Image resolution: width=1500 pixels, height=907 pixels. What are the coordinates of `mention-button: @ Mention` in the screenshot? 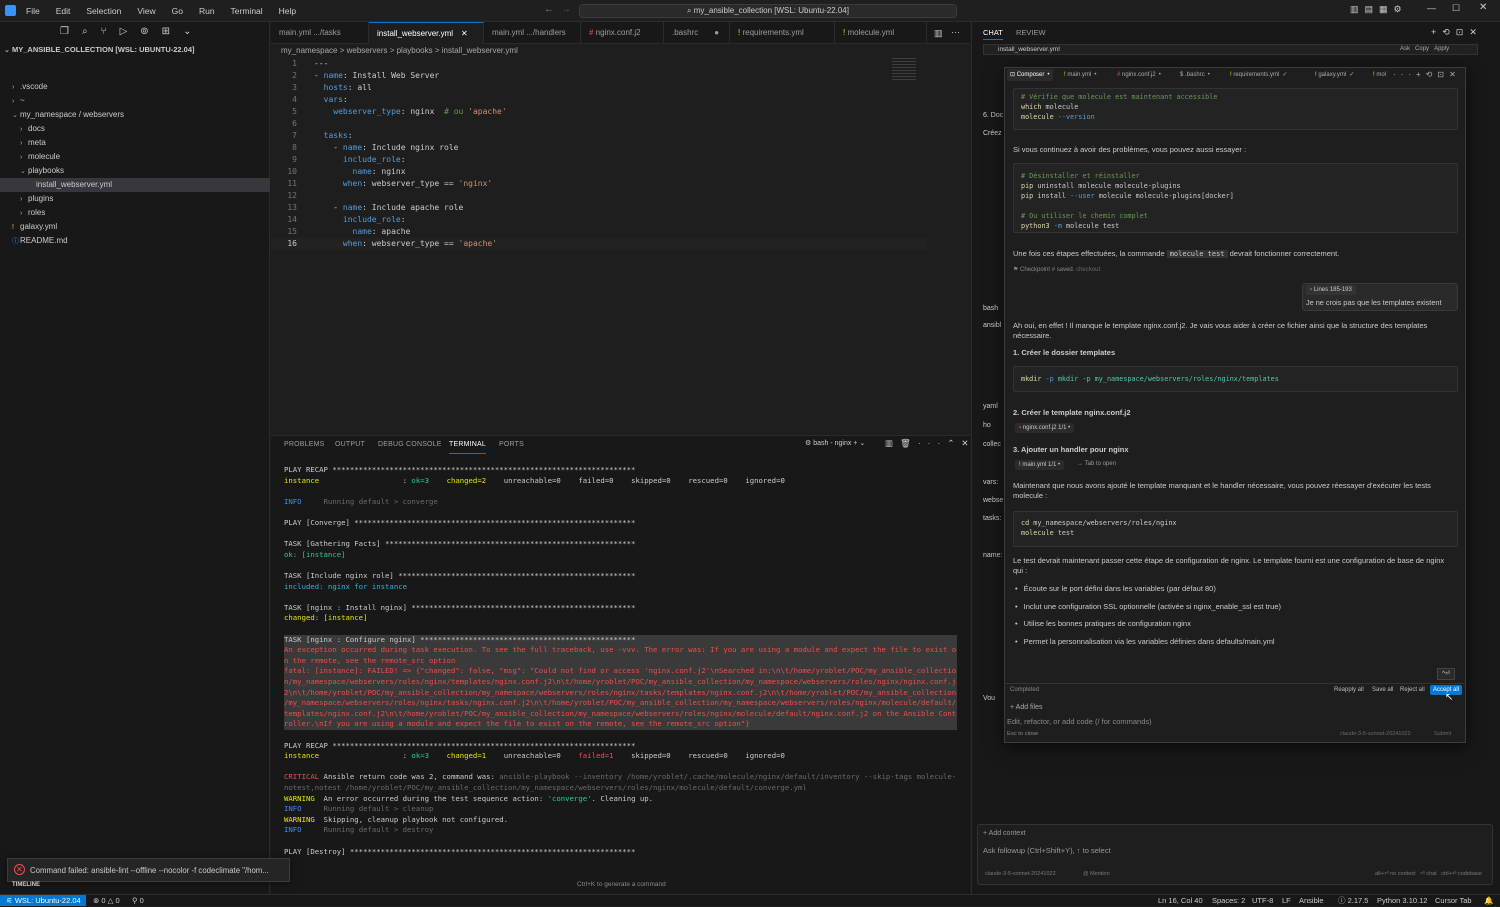 It's located at (1096, 874).